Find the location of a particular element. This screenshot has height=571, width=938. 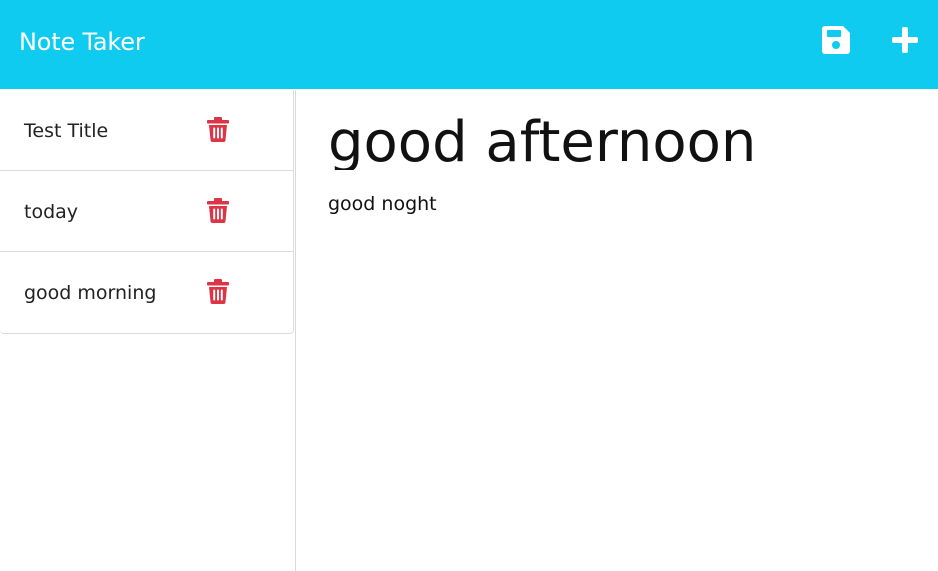

note-title: Test Title is located at coordinates (66, 131).